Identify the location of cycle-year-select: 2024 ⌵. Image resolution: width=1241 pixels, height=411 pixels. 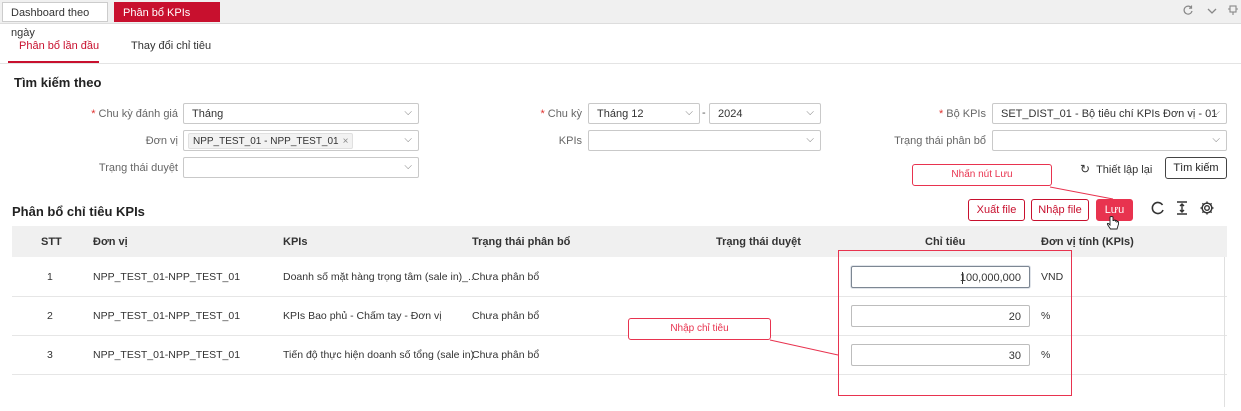
(765, 113).